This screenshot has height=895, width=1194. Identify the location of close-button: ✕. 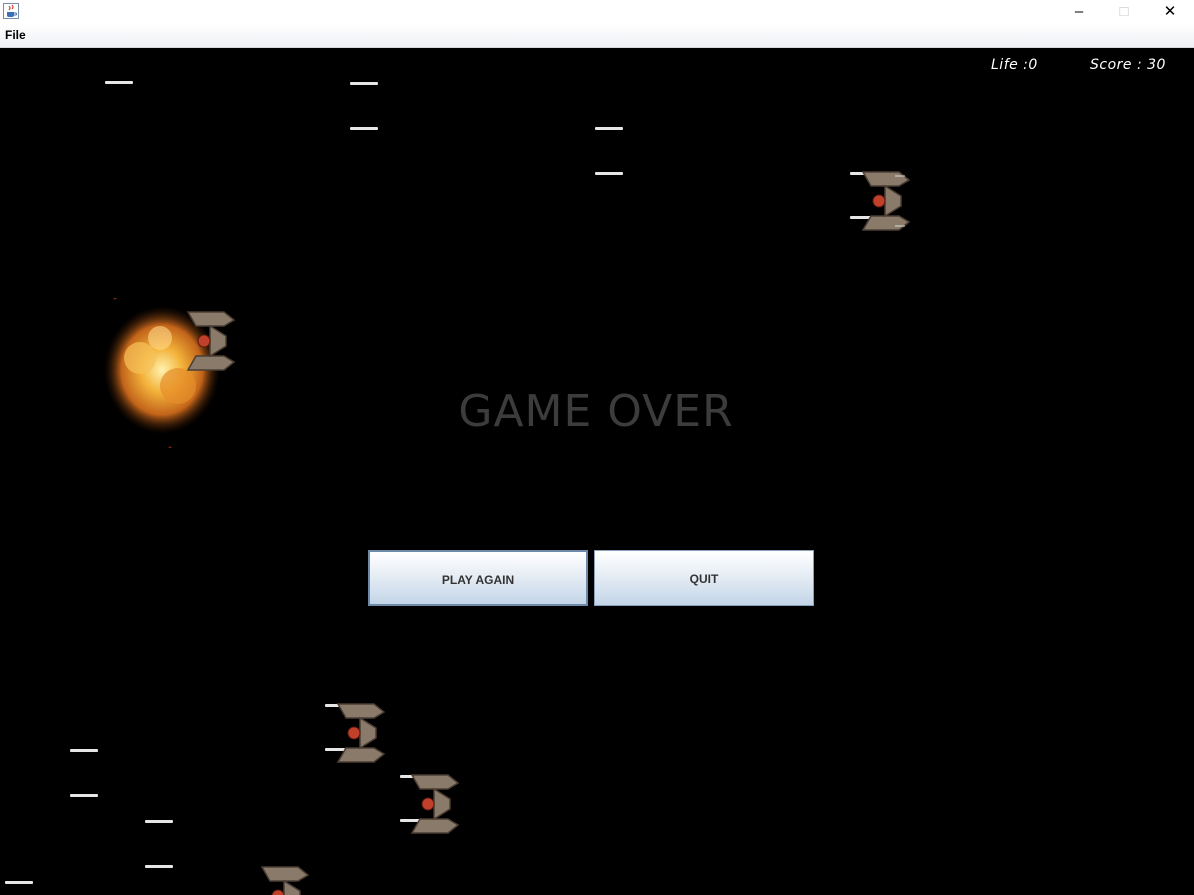
(1170, 12).